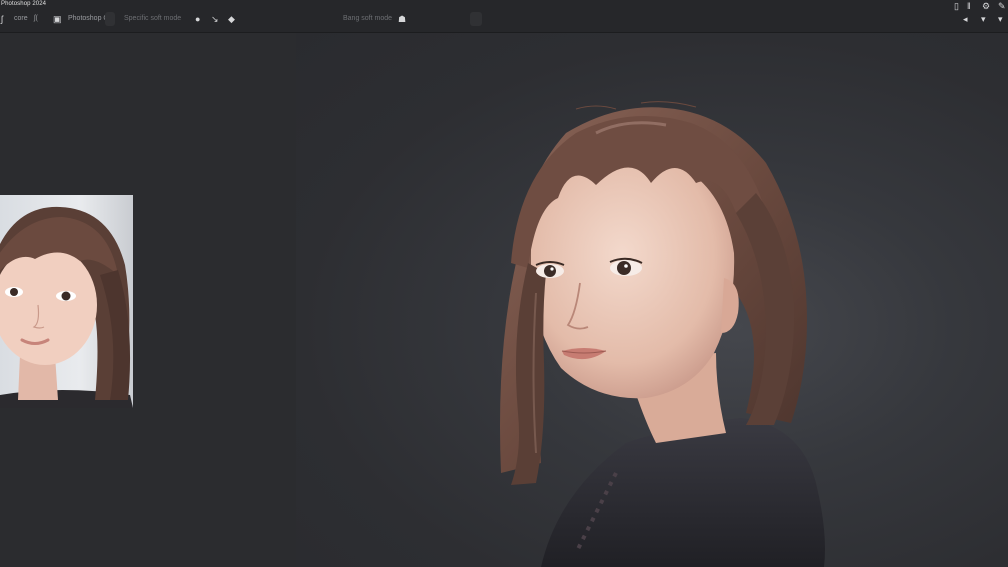 Image resolution: width=1008 pixels, height=567 pixels. What do you see at coordinates (986, 6) in the screenshot?
I see `gear-icon: ⚙` at bounding box center [986, 6].